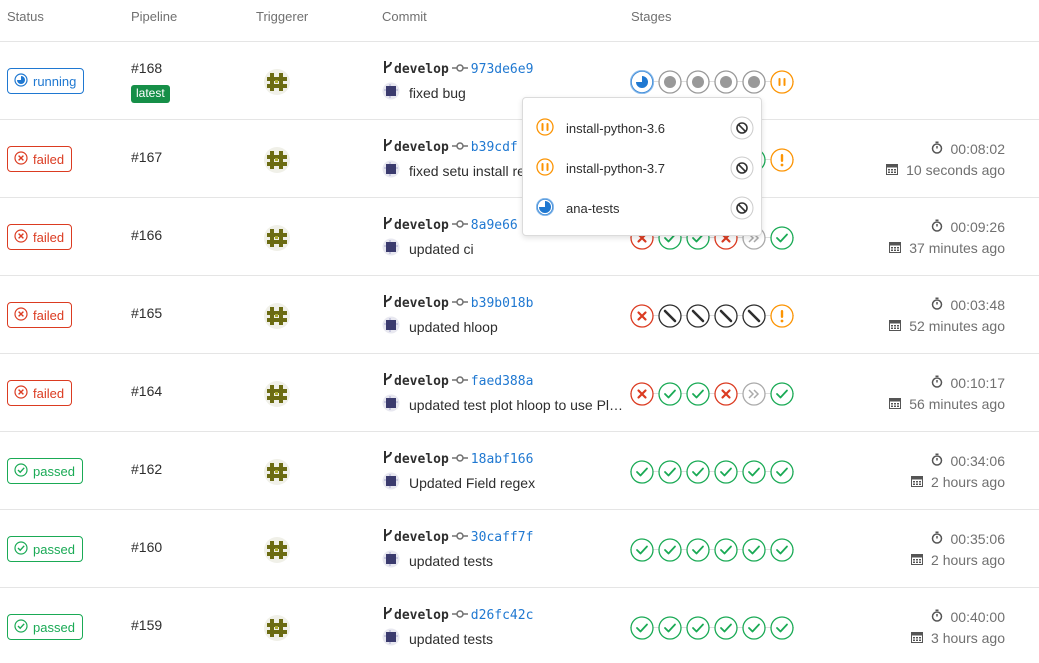 The width and height of the screenshot is (1039, 663). I want to click on stage-skipped-arrows-icon, so click(754, 394).